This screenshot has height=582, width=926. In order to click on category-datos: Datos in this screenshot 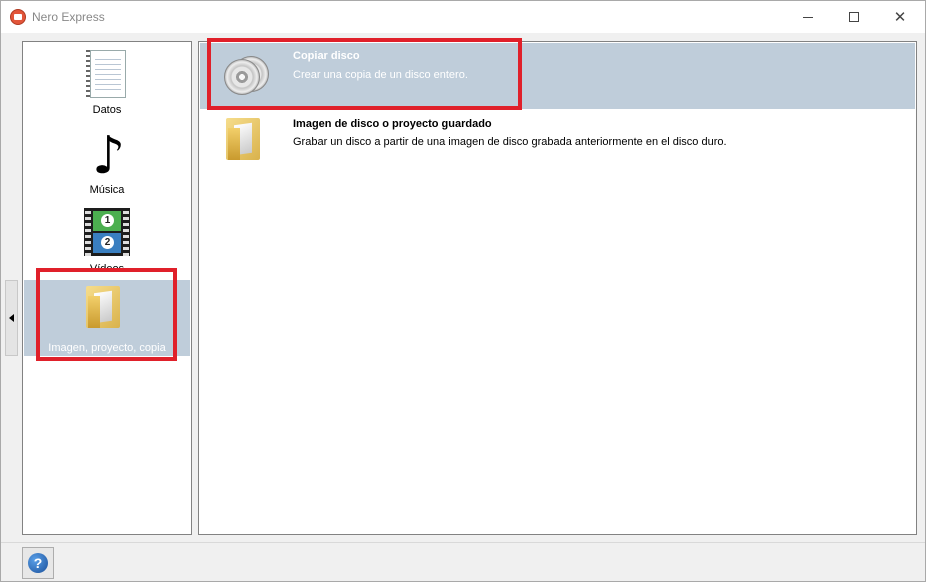, I will do `click(107, 84)`.